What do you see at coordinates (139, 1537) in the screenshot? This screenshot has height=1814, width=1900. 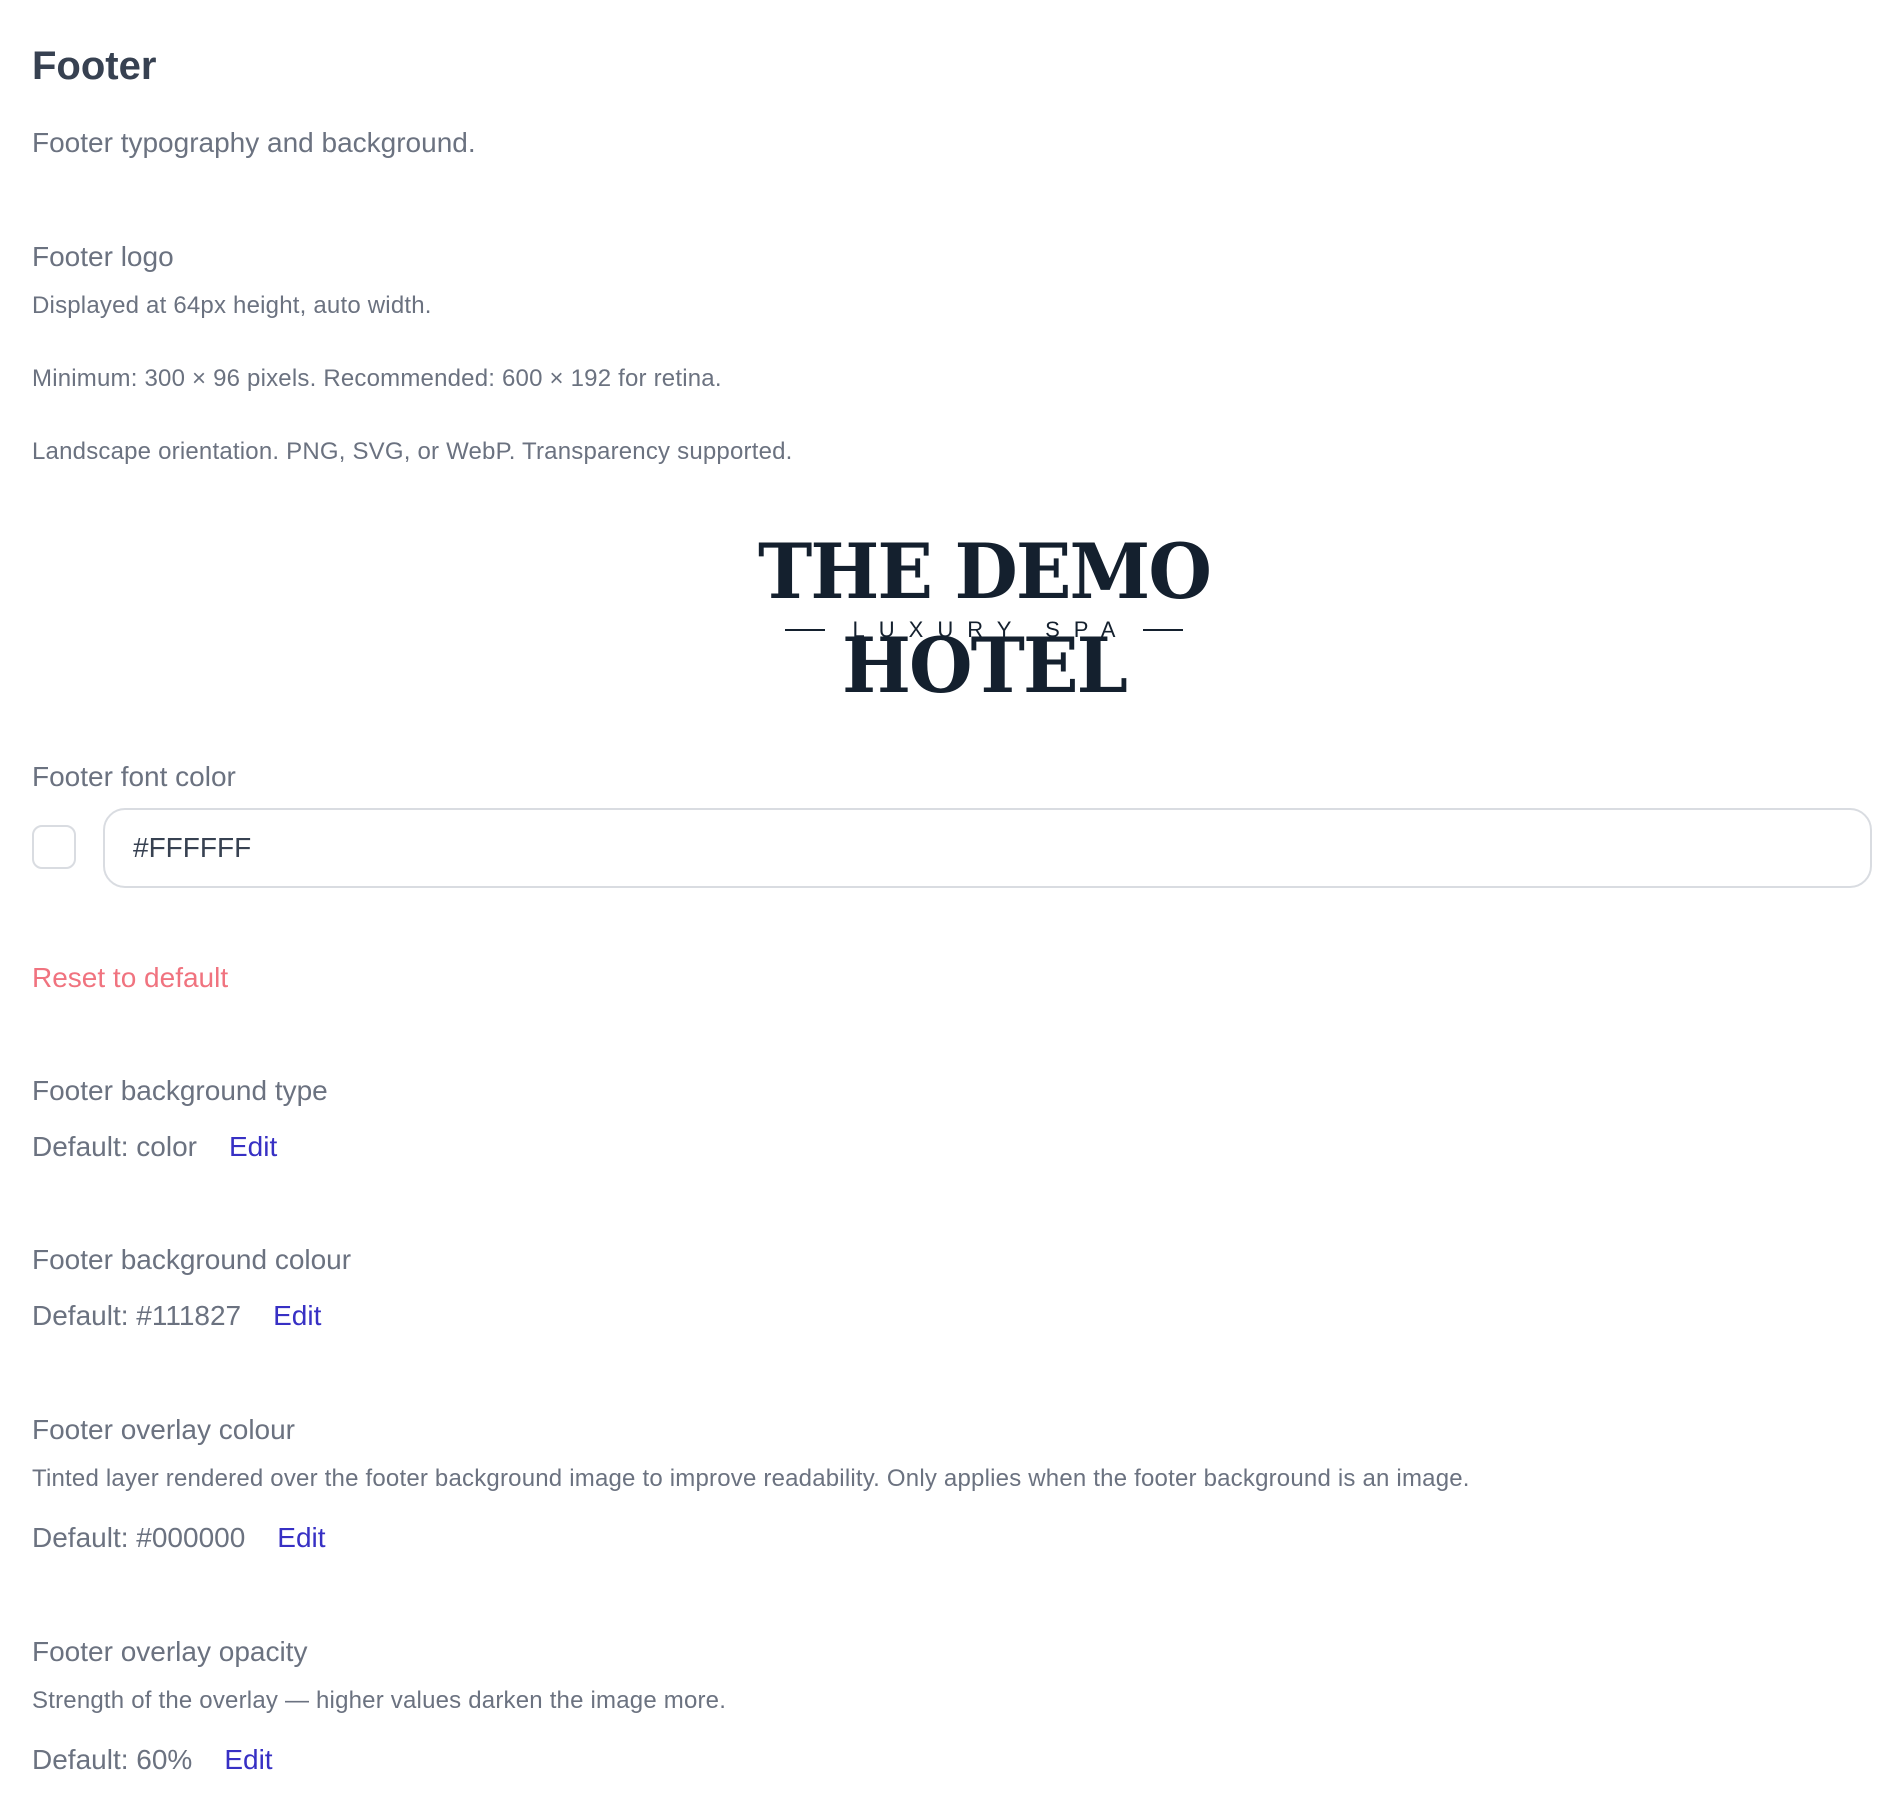 I see `footer-overlay-colour-default: Default: #000000` at bounding box center [139, 1537].